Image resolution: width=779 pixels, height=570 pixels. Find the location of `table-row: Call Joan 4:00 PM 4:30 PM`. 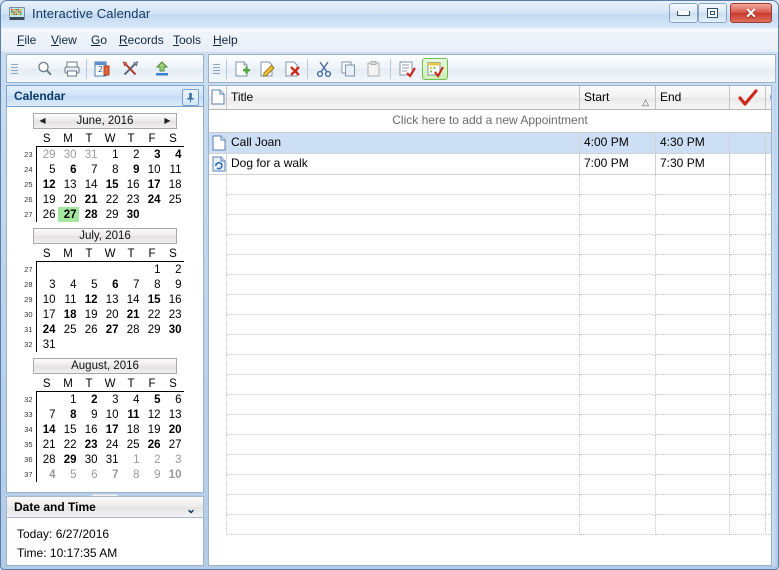

table-row: Call Joan 4:00 PM 4:30 PM is located at coordinates (490, 143).